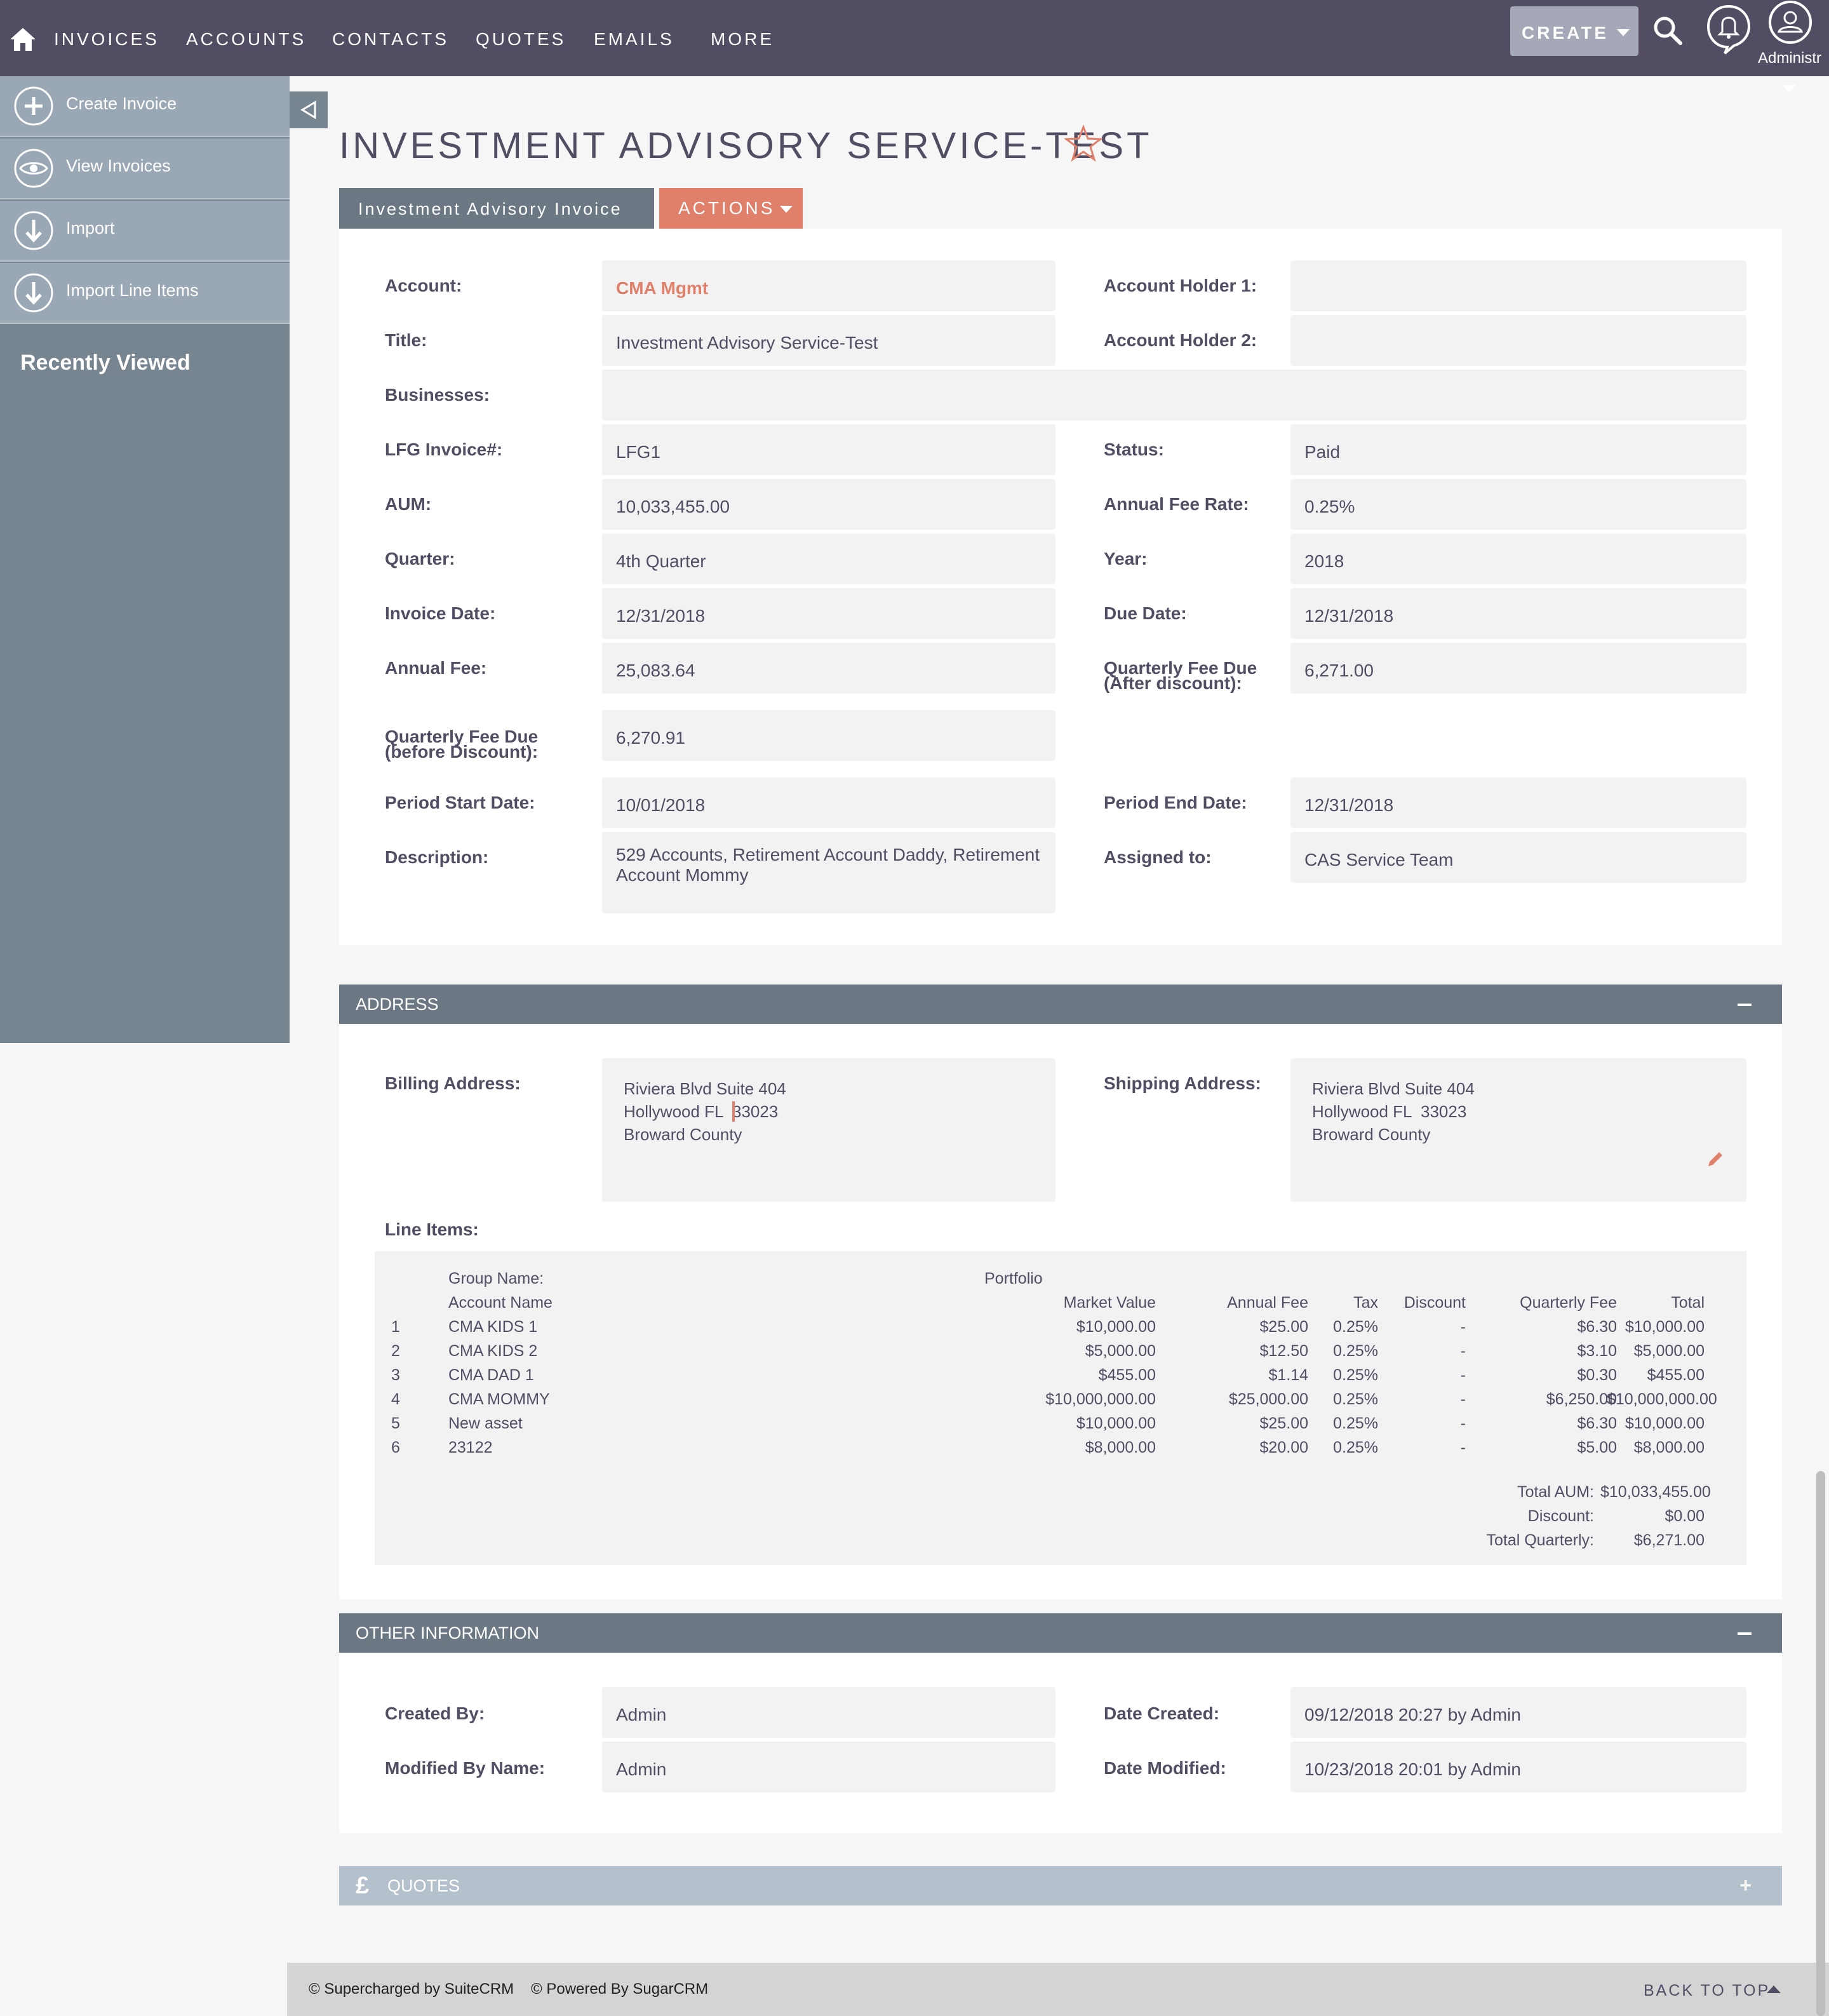  What do you see at coordinates (642, 1714) in the screenshot?
I see `field-value: Admin` at bounding box center [642, 1714].